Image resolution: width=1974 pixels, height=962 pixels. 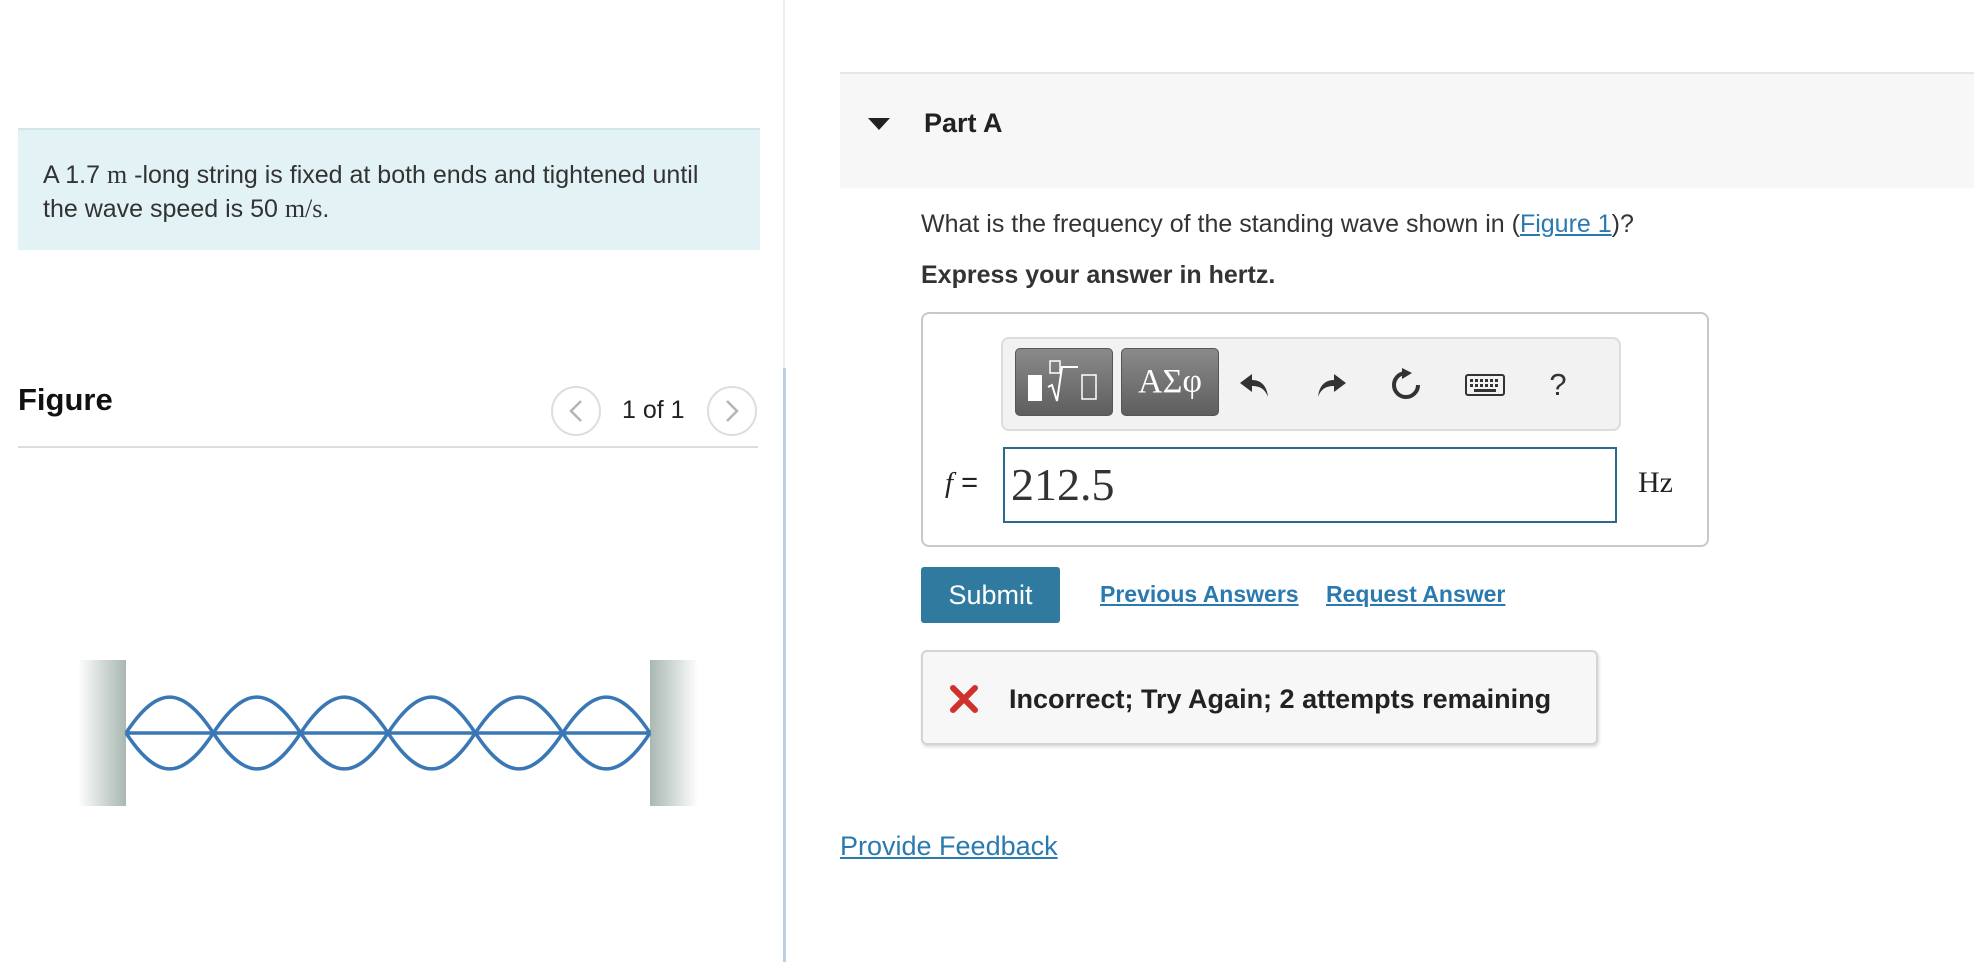 I want to click on answer-variable-label: f =, so click(x=961, y=483).